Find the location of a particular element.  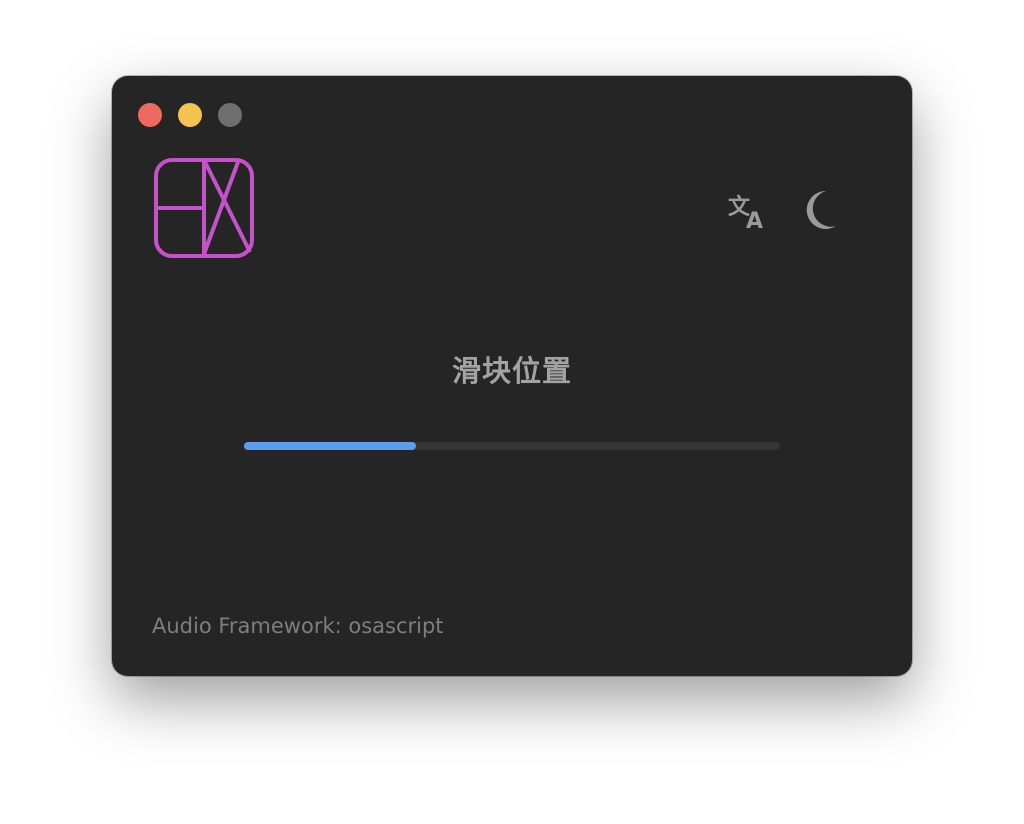

slider-fill is located at coordinates (330, 446).